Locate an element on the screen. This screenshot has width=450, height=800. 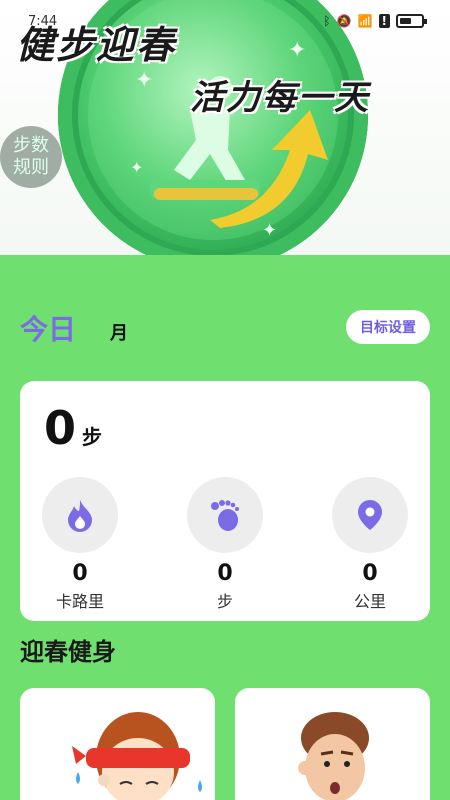
tab-month: 月 is located at coordinates (119, 332).